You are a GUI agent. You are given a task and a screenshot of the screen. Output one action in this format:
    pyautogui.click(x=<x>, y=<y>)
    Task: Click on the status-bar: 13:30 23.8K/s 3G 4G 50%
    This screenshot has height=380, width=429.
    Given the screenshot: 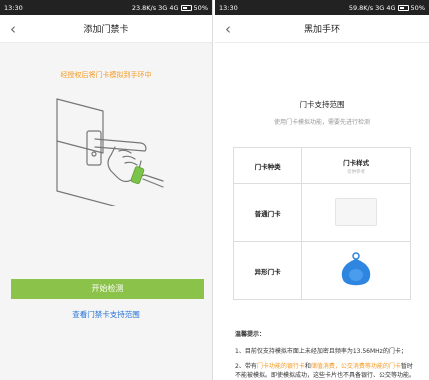 What is the action you would take?
    pyautogui.click(x=106, y=7)
    